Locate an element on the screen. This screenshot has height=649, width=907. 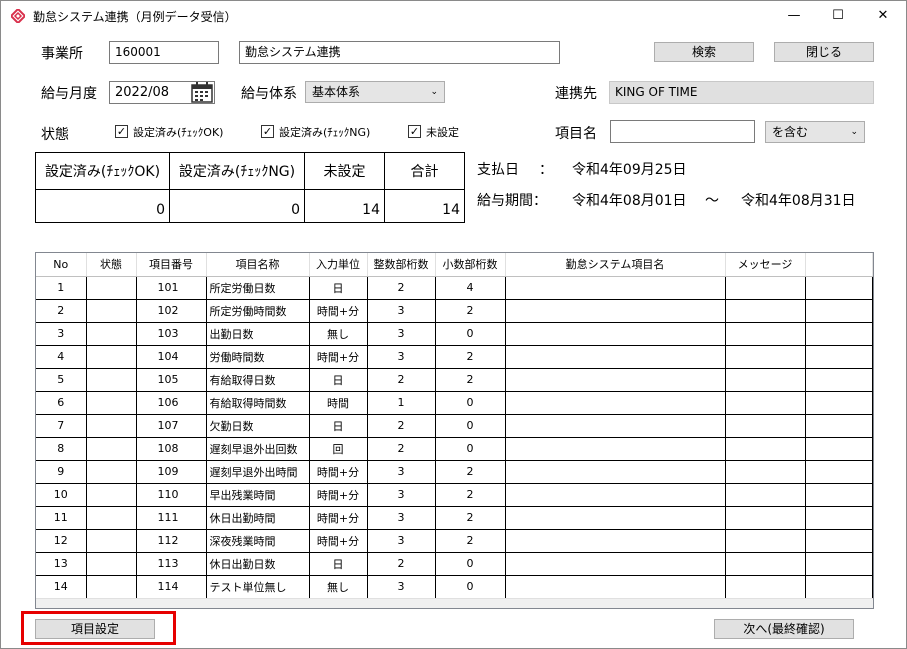
unset-checkbox: ✓ is located at coordinates (414, 131).